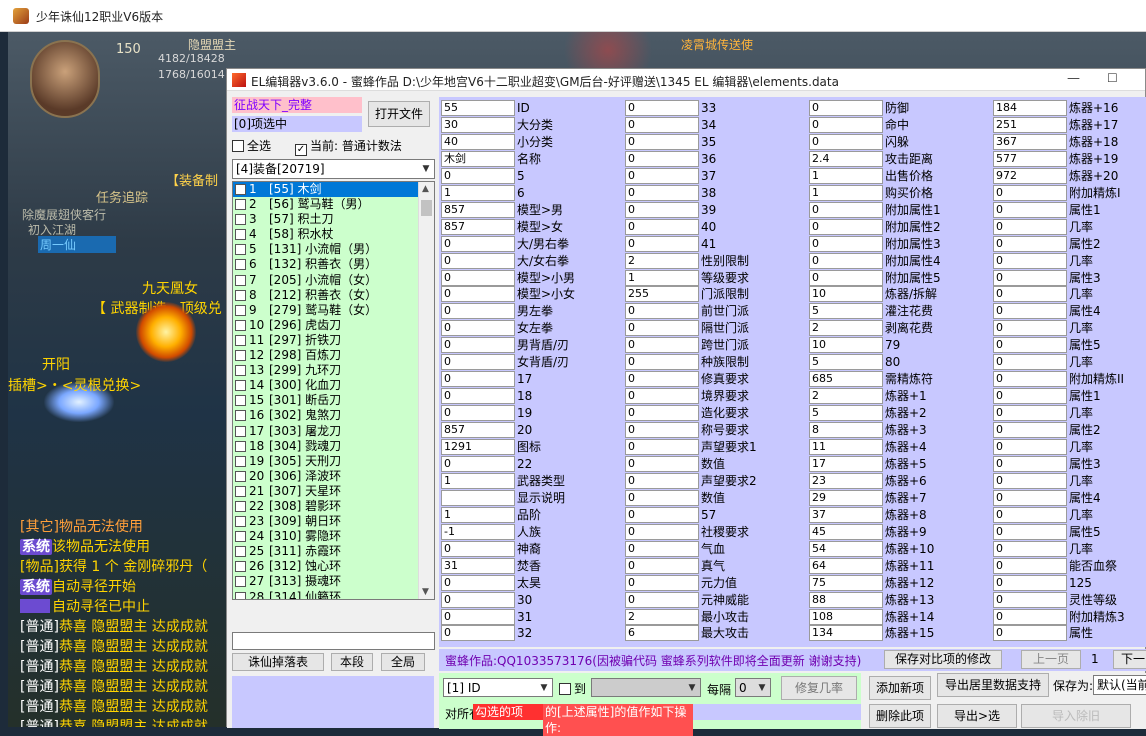 This screenshot has width=1146, height=736. What do you see at coordinates (478, 158) in the screenshot?
I see `property-value-field: 木剑` at bounding box center [478, 158].